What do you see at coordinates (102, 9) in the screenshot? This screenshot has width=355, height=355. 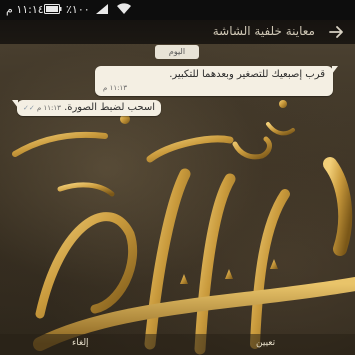 I see `signal-icon` at bounding box center [102, 9].